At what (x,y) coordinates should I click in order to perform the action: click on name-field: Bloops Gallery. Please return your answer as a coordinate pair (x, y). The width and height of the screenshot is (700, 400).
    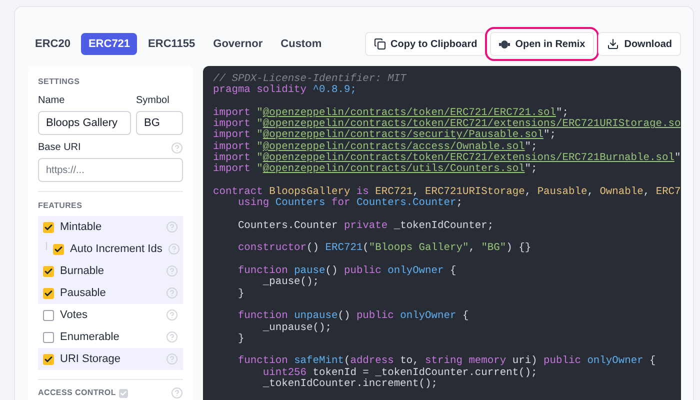
    Looking at the image, I should click on (84, 123).